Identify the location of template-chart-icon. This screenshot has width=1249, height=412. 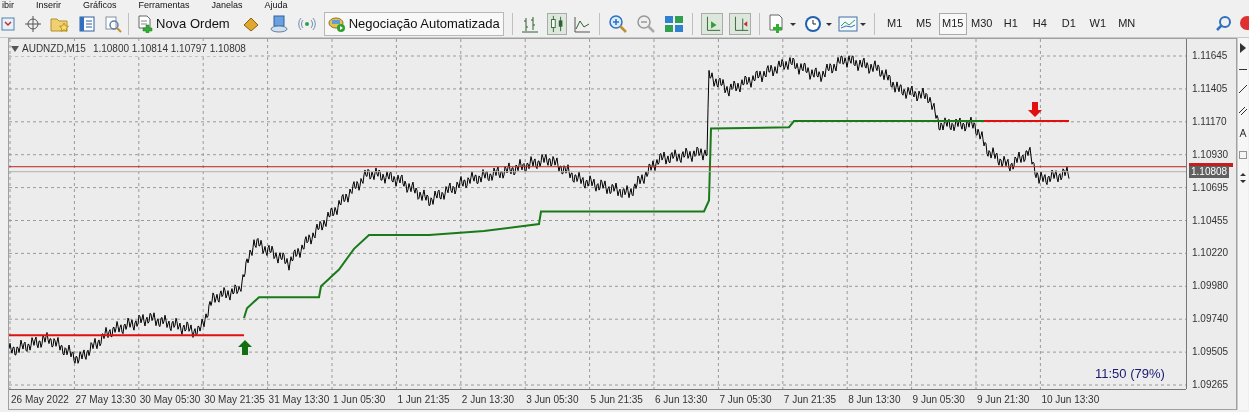
(852, 23).